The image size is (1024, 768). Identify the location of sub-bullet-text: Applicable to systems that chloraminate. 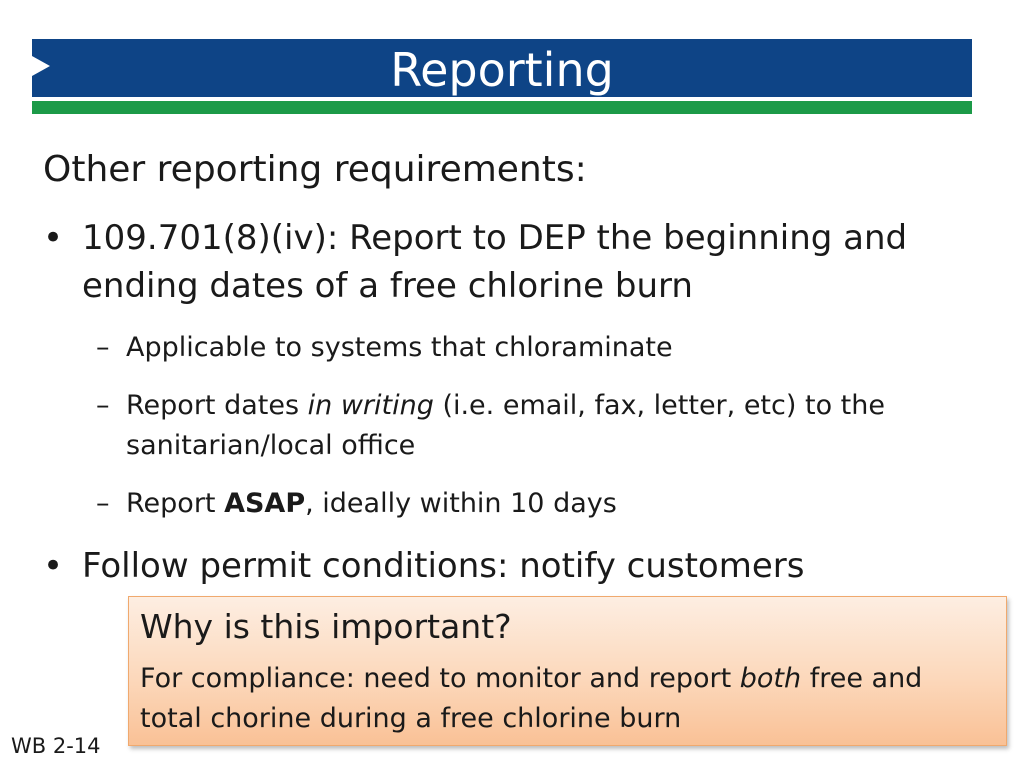
(399, 347).